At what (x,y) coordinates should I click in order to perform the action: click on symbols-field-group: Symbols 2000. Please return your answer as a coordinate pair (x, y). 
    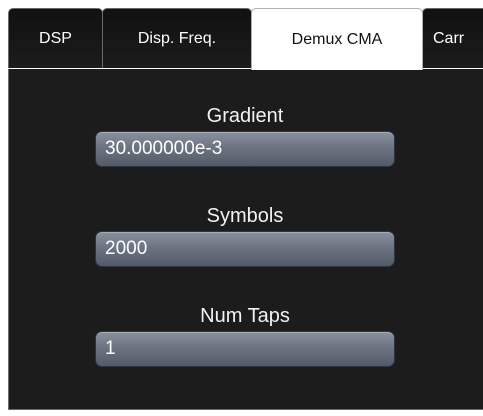
    Looking at the image, I should click on (245, 235).